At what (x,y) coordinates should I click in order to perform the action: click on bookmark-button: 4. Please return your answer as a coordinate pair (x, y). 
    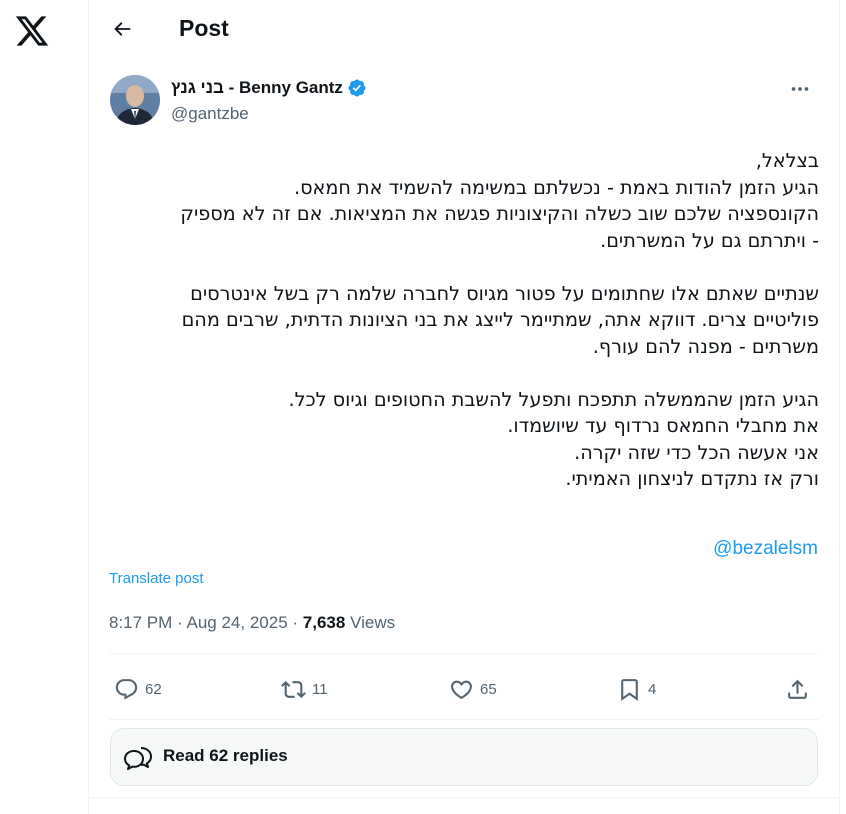
    Looking at the image, I should click on (636, 689).